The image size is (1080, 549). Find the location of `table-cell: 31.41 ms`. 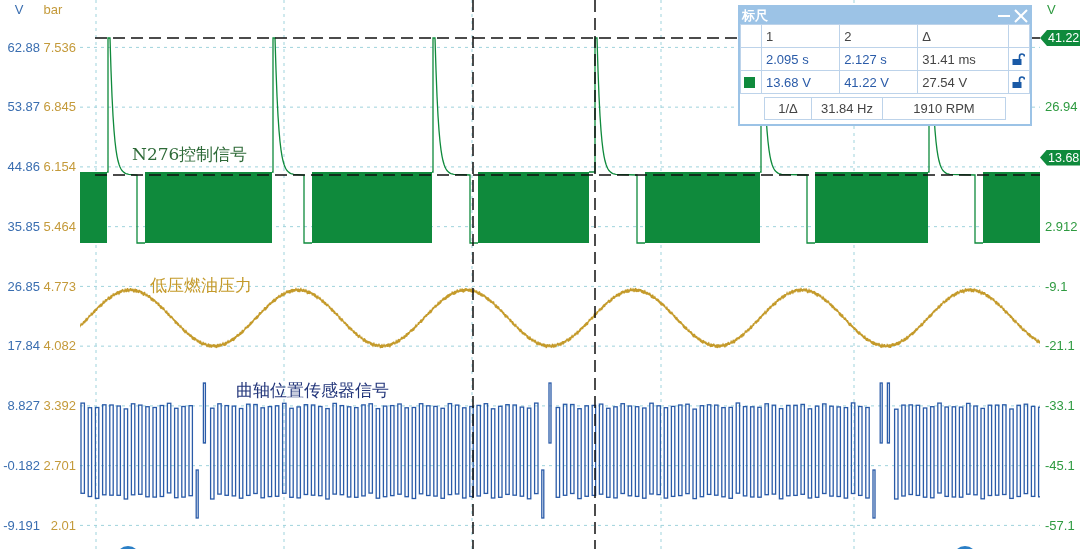

table-cell: 31.41 ms is located at coordinates (963, 59).